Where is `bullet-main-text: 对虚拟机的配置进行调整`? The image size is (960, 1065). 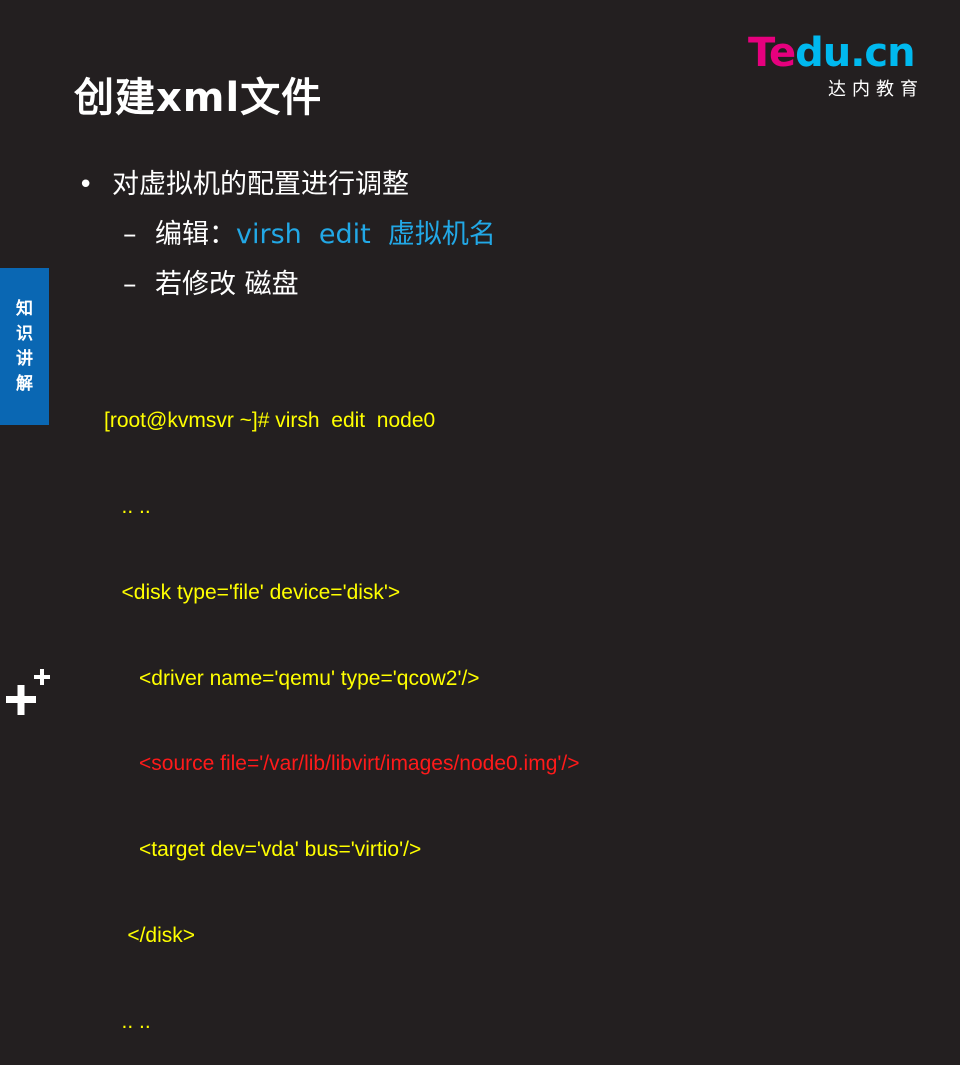
bullet-main-text: 对虚拟机的配置进行调整 is located at coordinates (260, 184).